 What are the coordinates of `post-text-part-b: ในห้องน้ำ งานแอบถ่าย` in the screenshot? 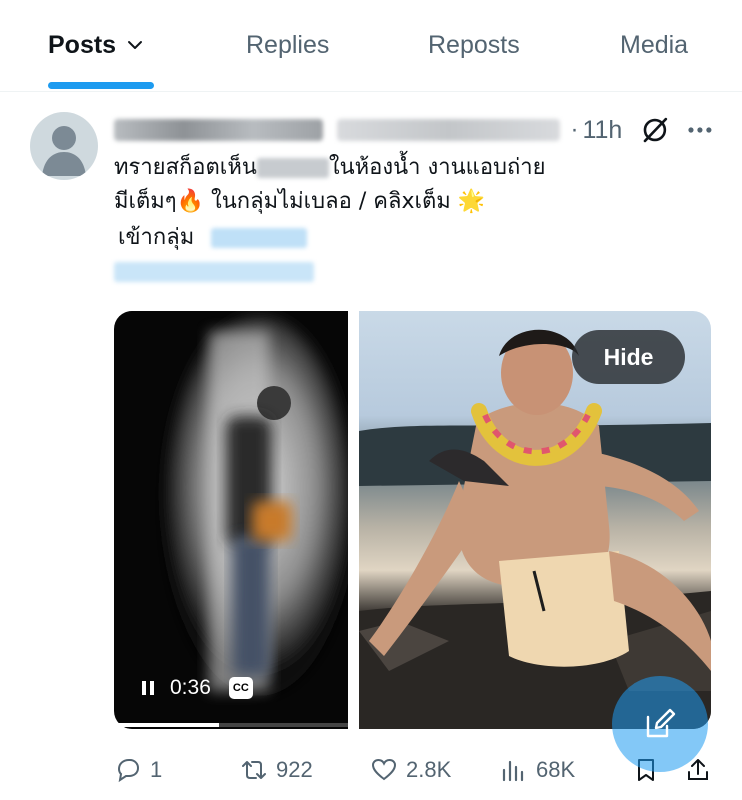 It's located at (437, 167).